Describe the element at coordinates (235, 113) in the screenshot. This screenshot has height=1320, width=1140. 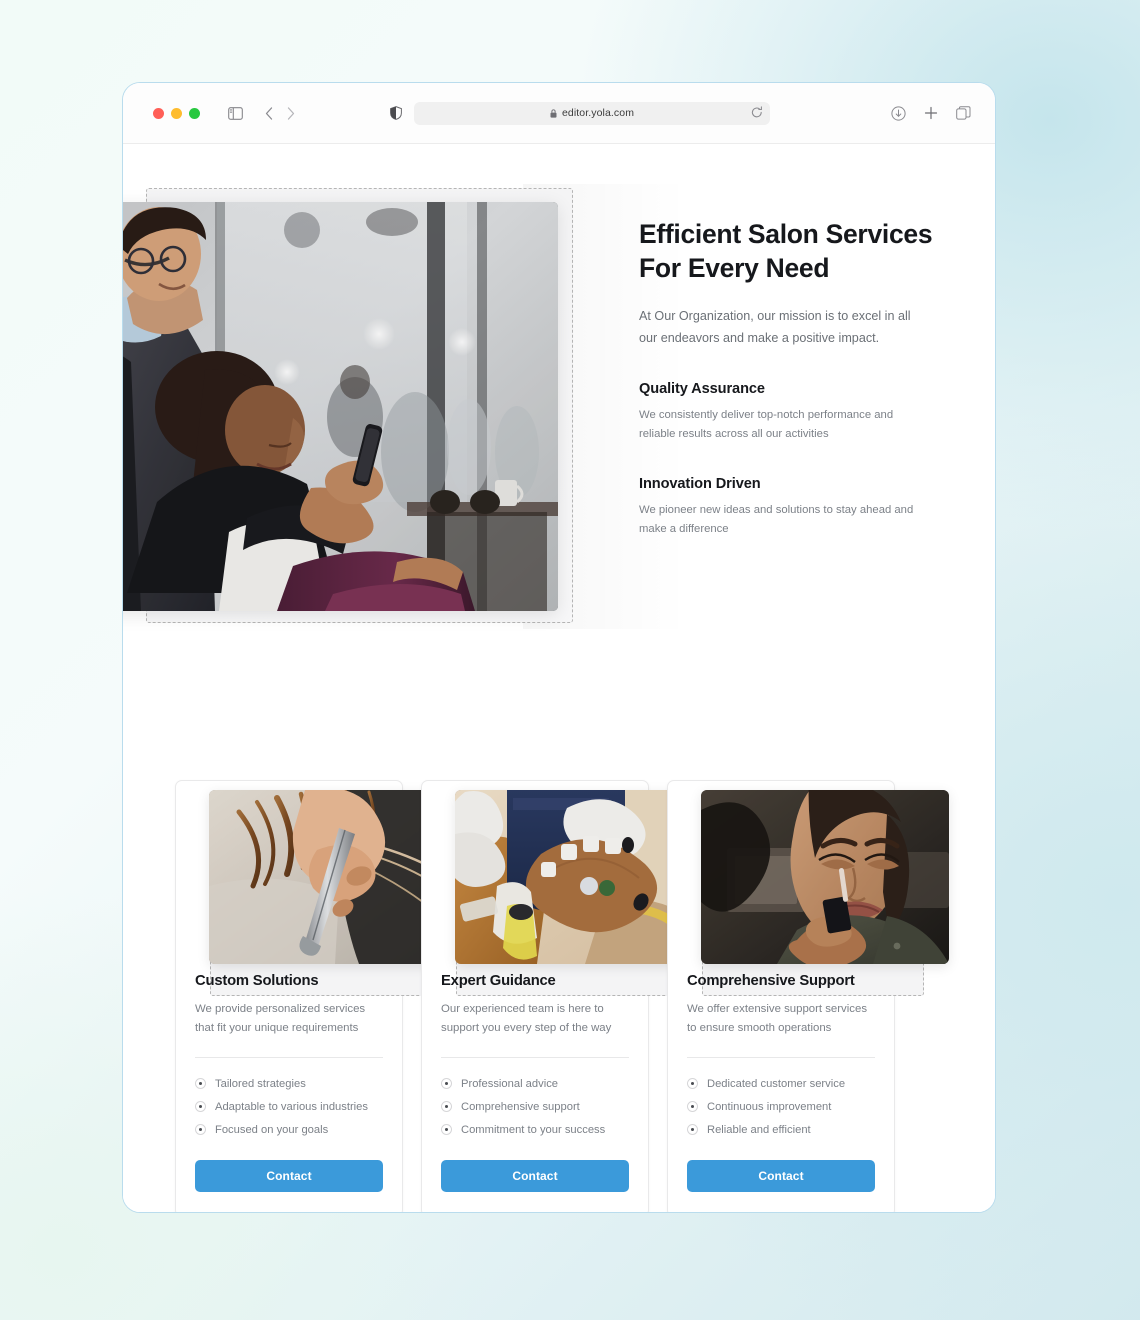
I see `sidebar-toggle-icon` at that location.